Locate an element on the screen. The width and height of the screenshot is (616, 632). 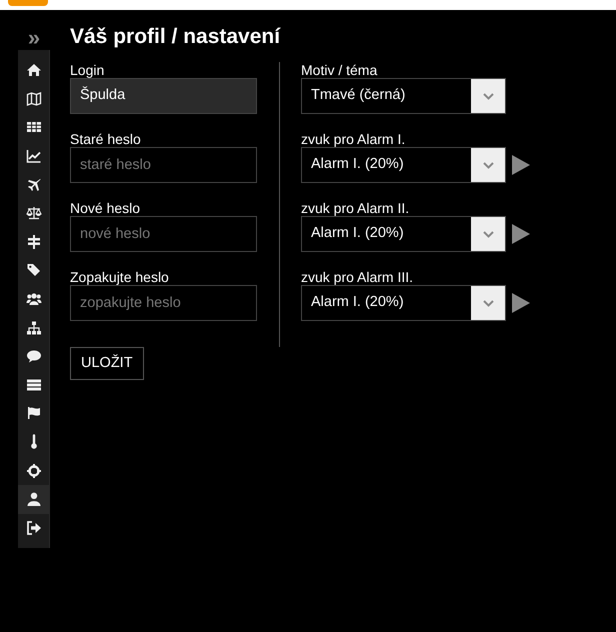
user-icon is located at coordinates (34, 499).